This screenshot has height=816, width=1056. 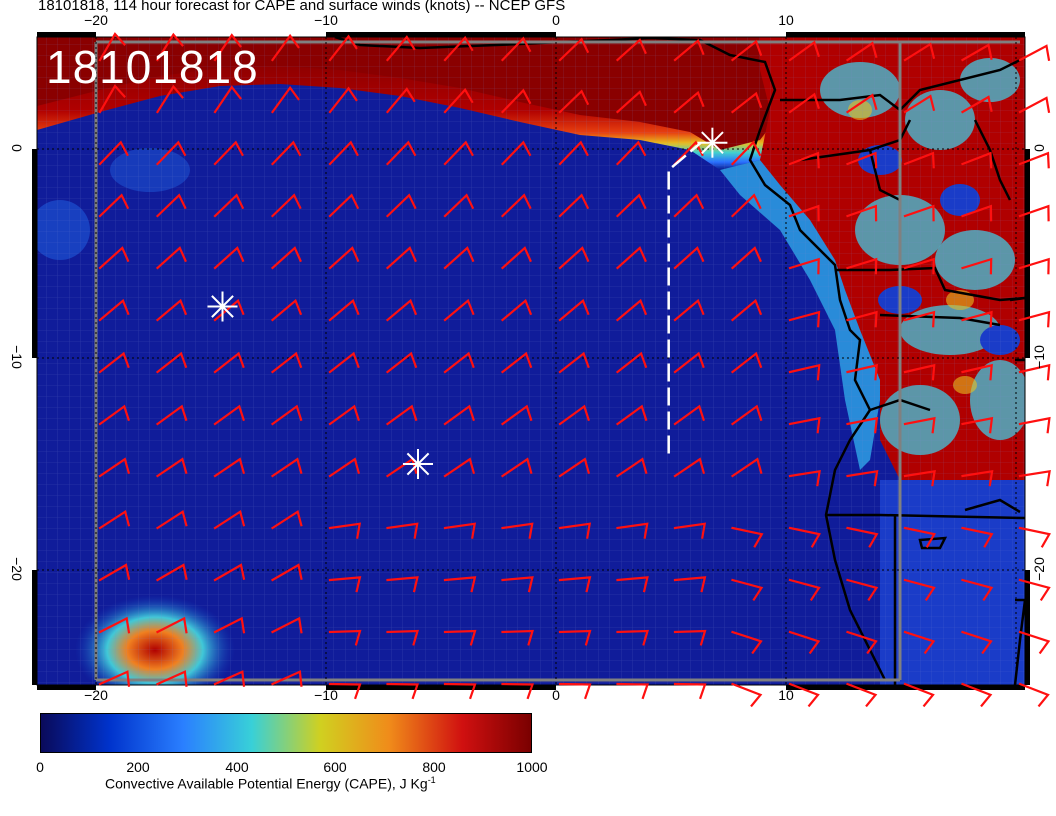 What do you see at coordinates (786, 20) in the screenshot?
I see `x-tick-top: 10` at bounding box center [786, 20].